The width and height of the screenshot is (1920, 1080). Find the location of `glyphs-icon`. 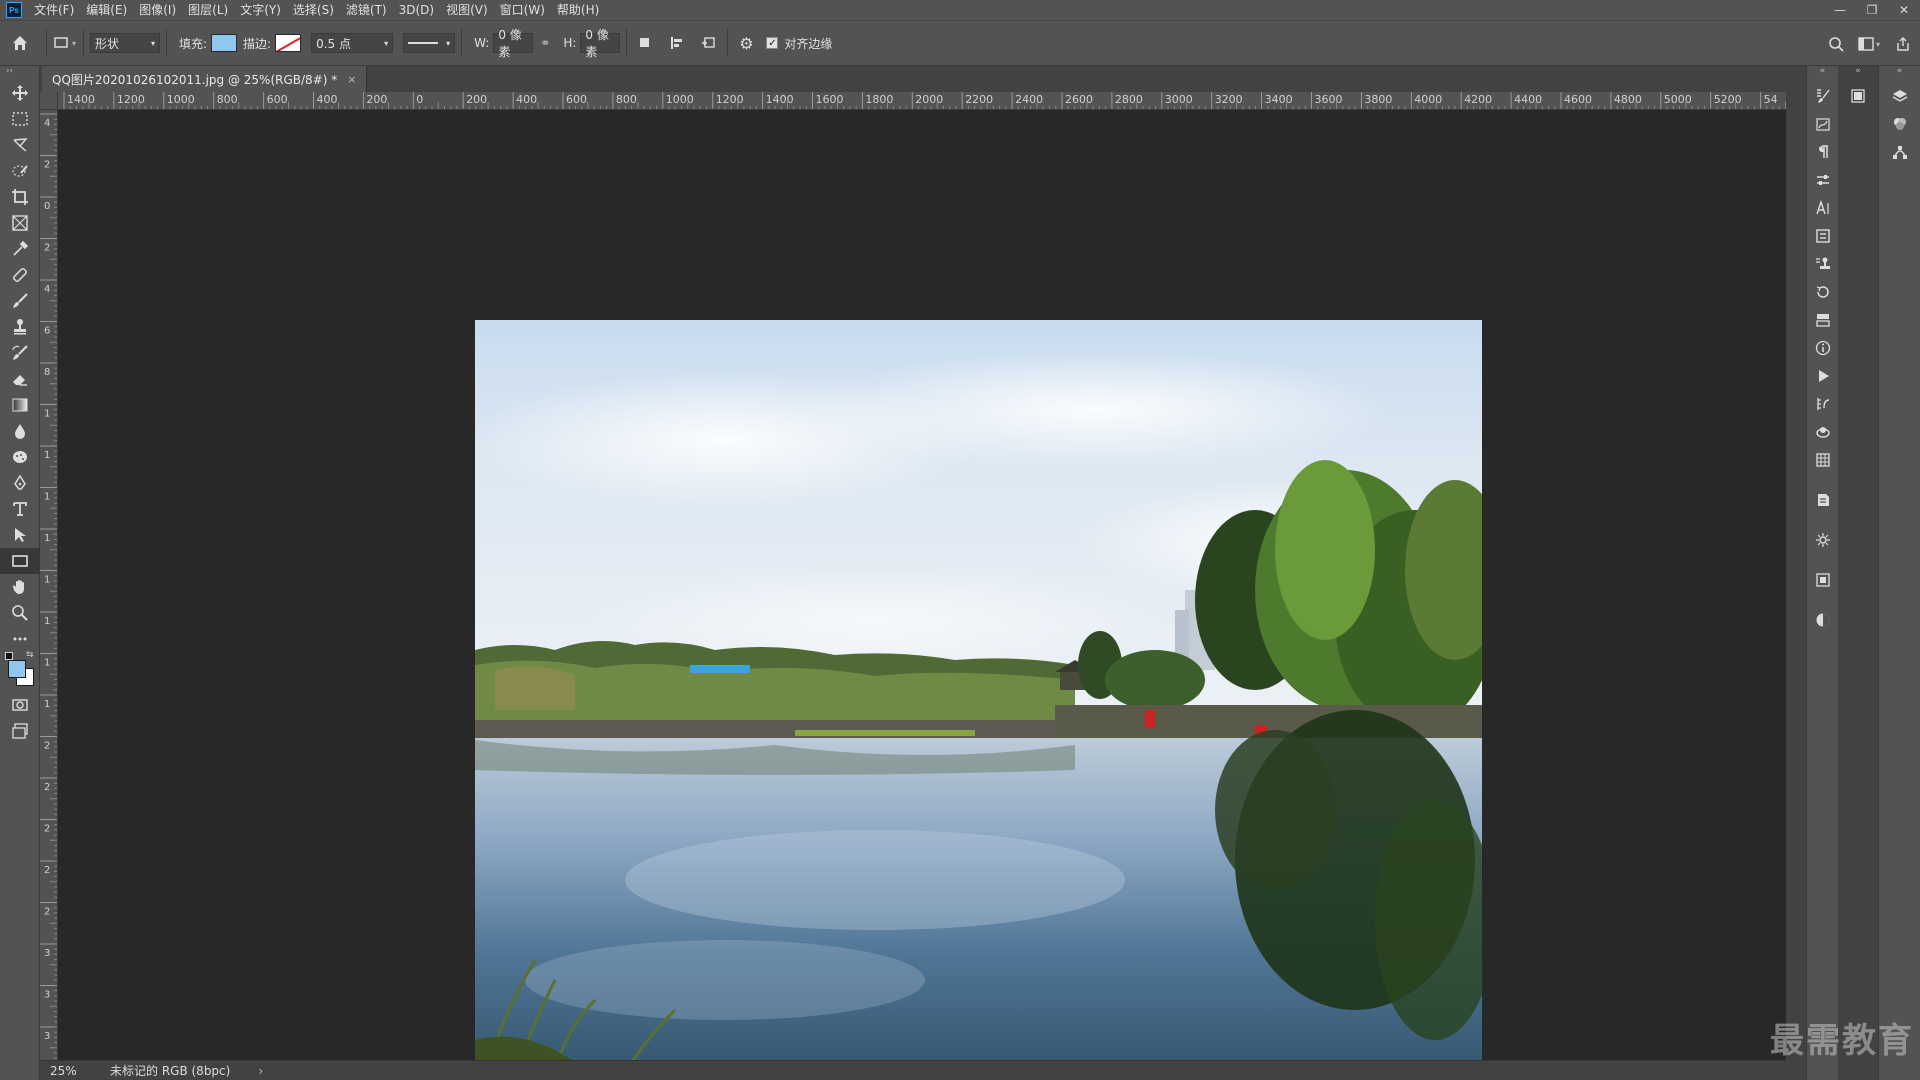

glyphs-icon is located at coordinates (1823, 236).